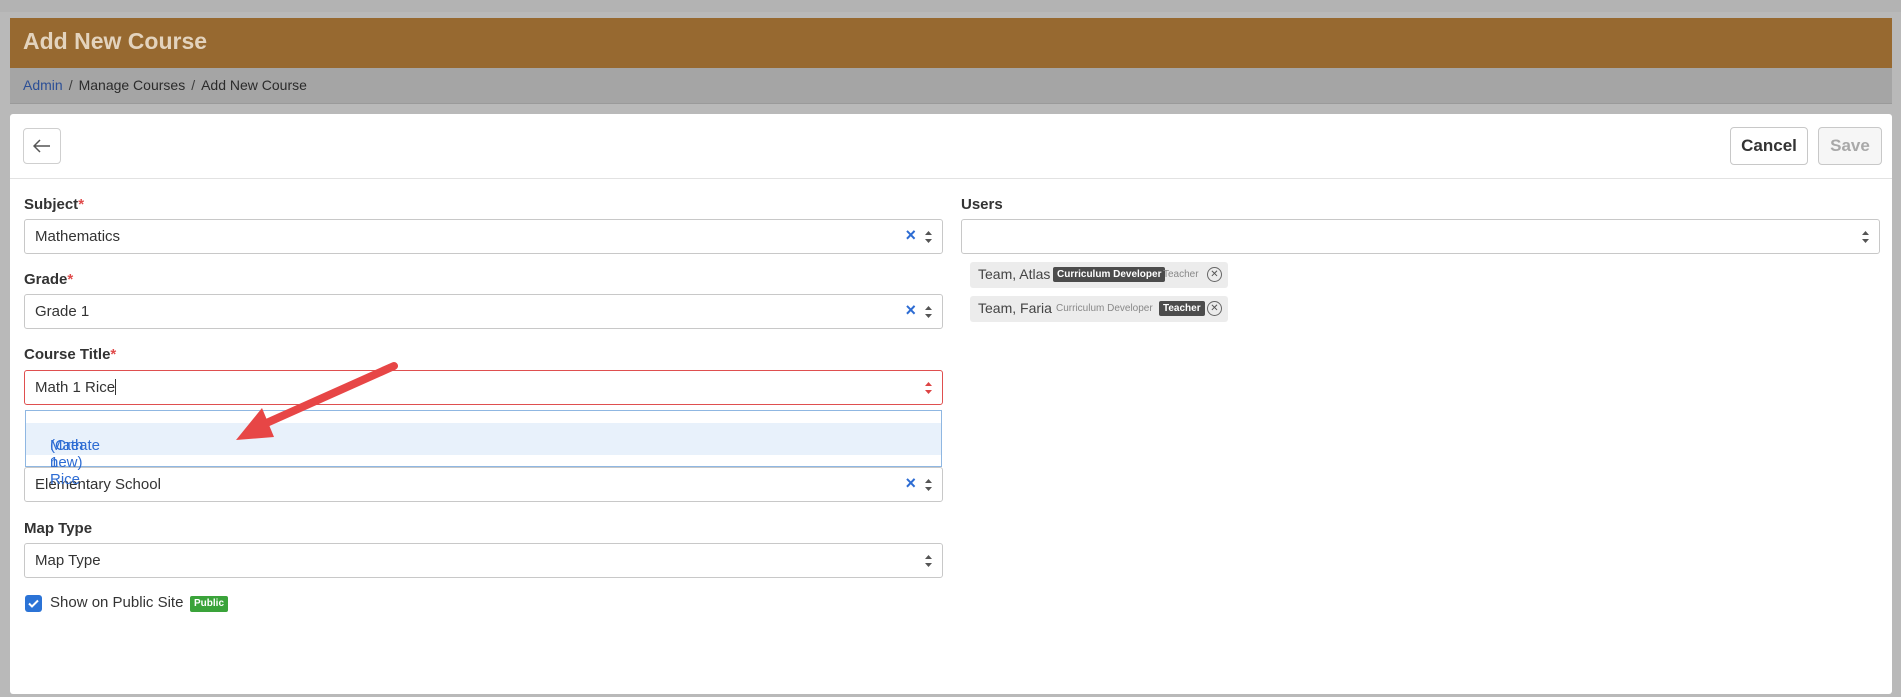 The image size is (1901, 697). Describe the element at coordinates (1850, 146) in the screenshot. I see `save-button: Save` at that location.